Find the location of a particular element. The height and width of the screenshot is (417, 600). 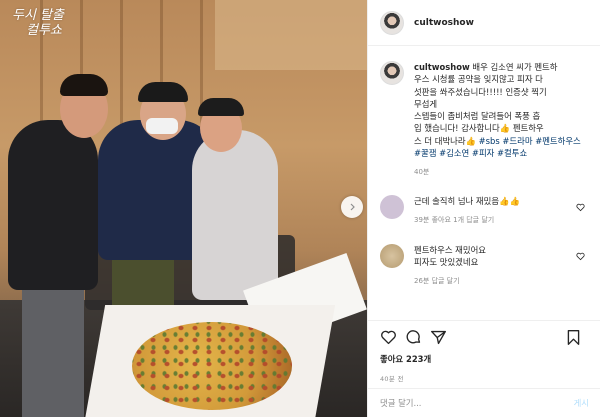

caption-line: 섯판을 쏴주셨습니다!!!!! 인증샷 찍기 is located at coordinates (480, 91).